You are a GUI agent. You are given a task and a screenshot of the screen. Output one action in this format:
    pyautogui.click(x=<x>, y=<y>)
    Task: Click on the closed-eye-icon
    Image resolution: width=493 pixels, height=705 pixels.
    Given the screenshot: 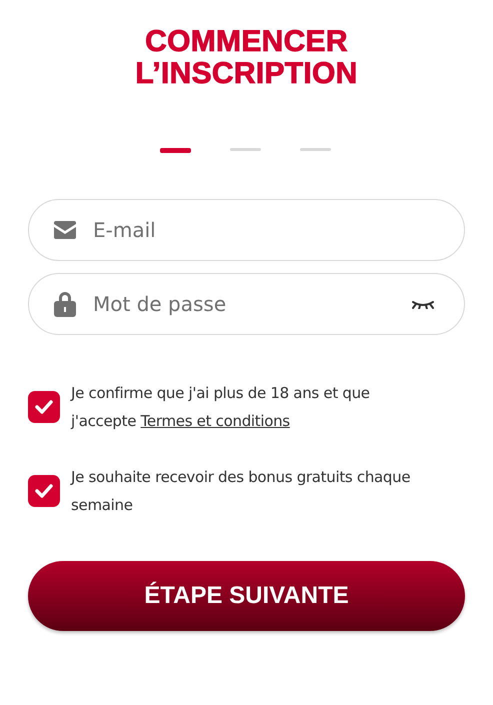 What is the action you would take?
    pyautogui.click(x=423, y=304)
    